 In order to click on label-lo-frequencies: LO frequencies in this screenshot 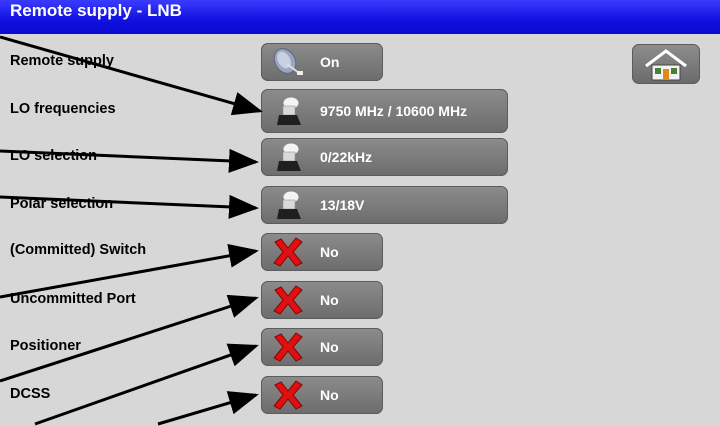, I will do `click(63, 109)`.